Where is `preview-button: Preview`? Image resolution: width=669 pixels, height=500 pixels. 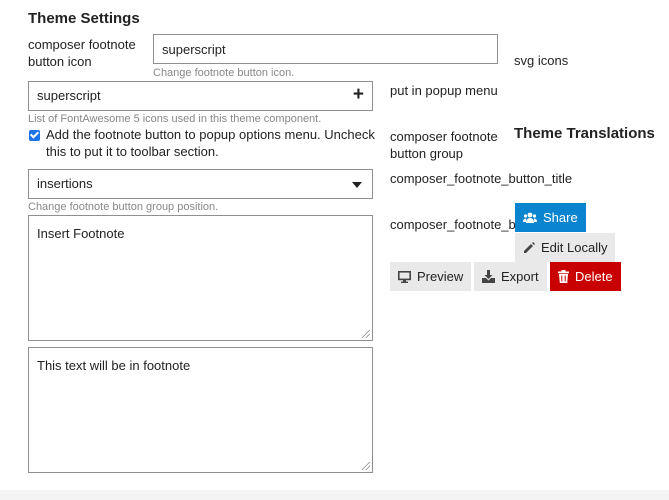
preview-button: Preview is located at coordinates (431, 276).